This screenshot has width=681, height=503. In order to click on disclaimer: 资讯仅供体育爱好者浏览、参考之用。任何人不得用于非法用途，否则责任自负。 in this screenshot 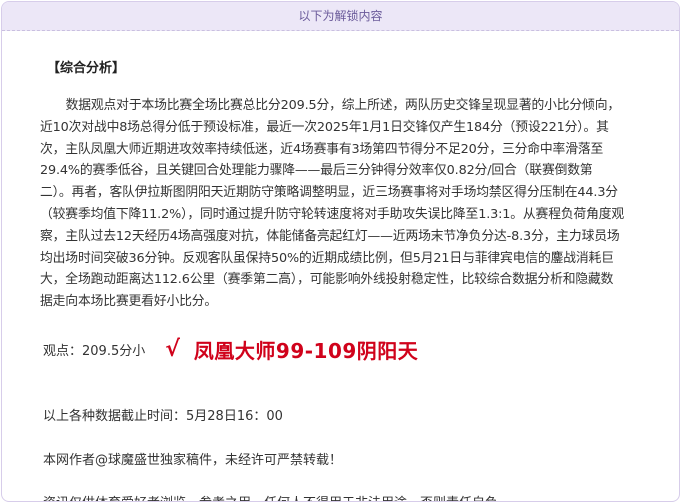, I will do `click(277, 496)`.